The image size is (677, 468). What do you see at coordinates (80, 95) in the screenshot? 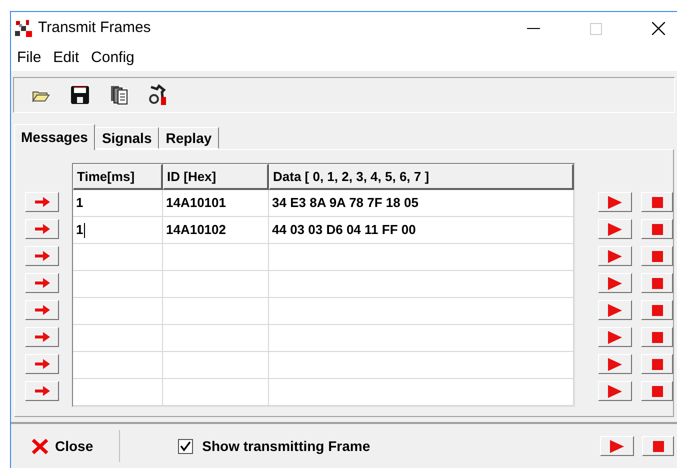
I see `save-icon` at bounding box center [80, 95].